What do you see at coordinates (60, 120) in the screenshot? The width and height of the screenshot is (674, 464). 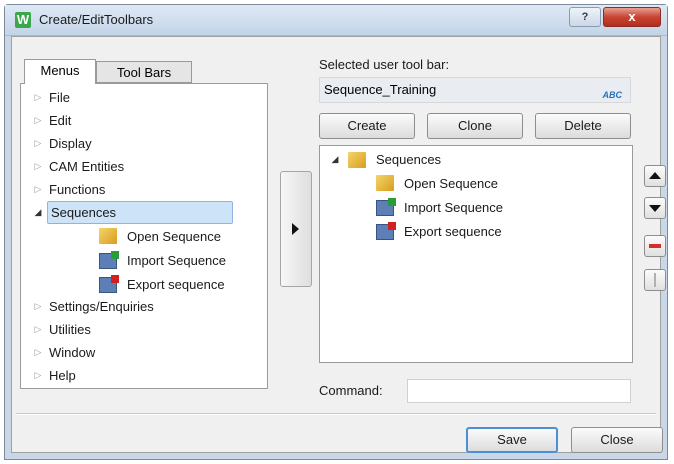 I see `tree-item-label: Edit` at bounding box center [60, 120].